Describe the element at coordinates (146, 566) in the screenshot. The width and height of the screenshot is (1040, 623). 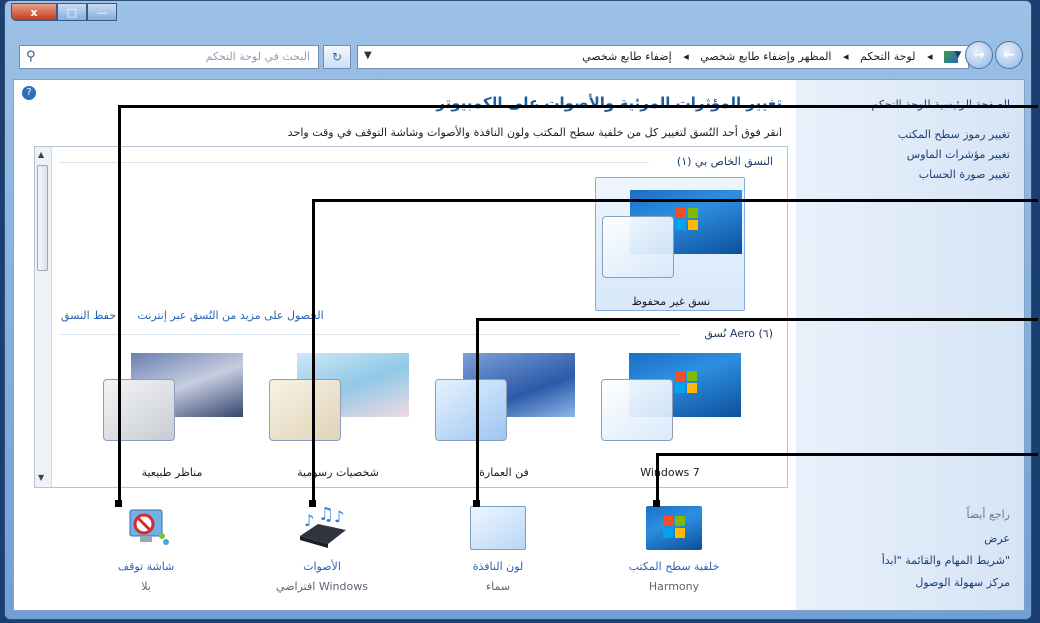
I see `screen-saver-label: شاشة توقف` at that location.